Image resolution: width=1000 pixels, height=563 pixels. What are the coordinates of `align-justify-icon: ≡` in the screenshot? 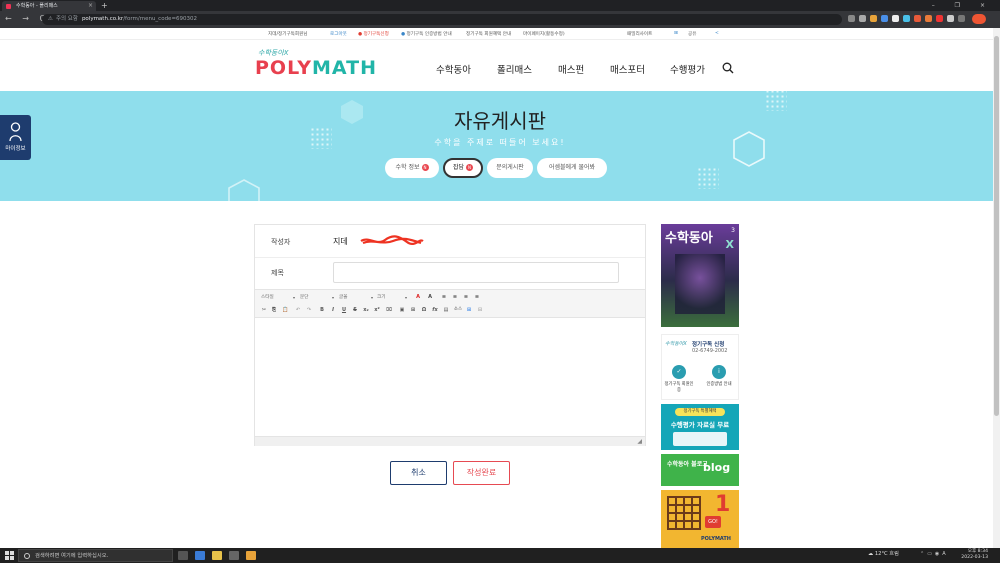 It's located at (477, 297).